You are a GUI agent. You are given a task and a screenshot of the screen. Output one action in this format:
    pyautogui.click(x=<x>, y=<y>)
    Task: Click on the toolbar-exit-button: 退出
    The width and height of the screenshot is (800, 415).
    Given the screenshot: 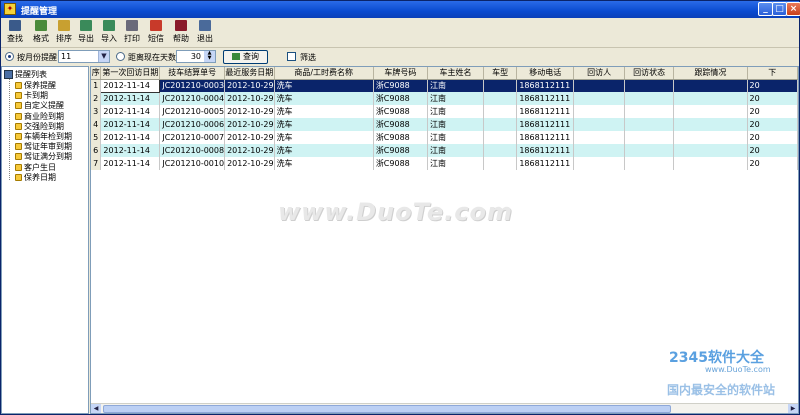 What is the action you would take?
    pyautogui.click(x=205, y=33)
    